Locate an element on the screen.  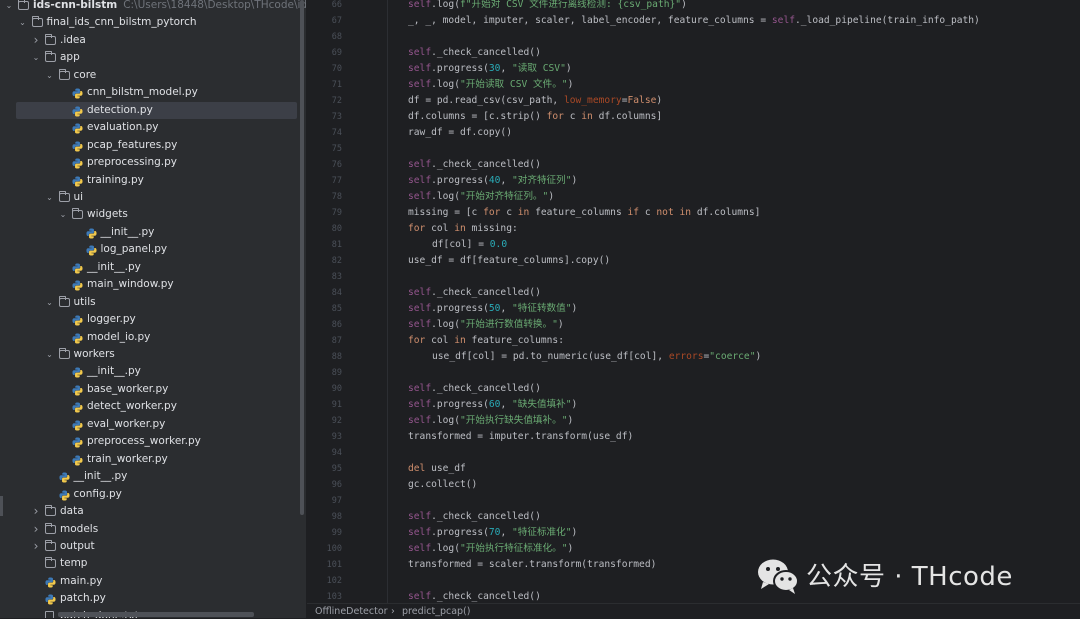
code-line: transformed = imputer.transform(use_df) is located at coordinates (520, 437).